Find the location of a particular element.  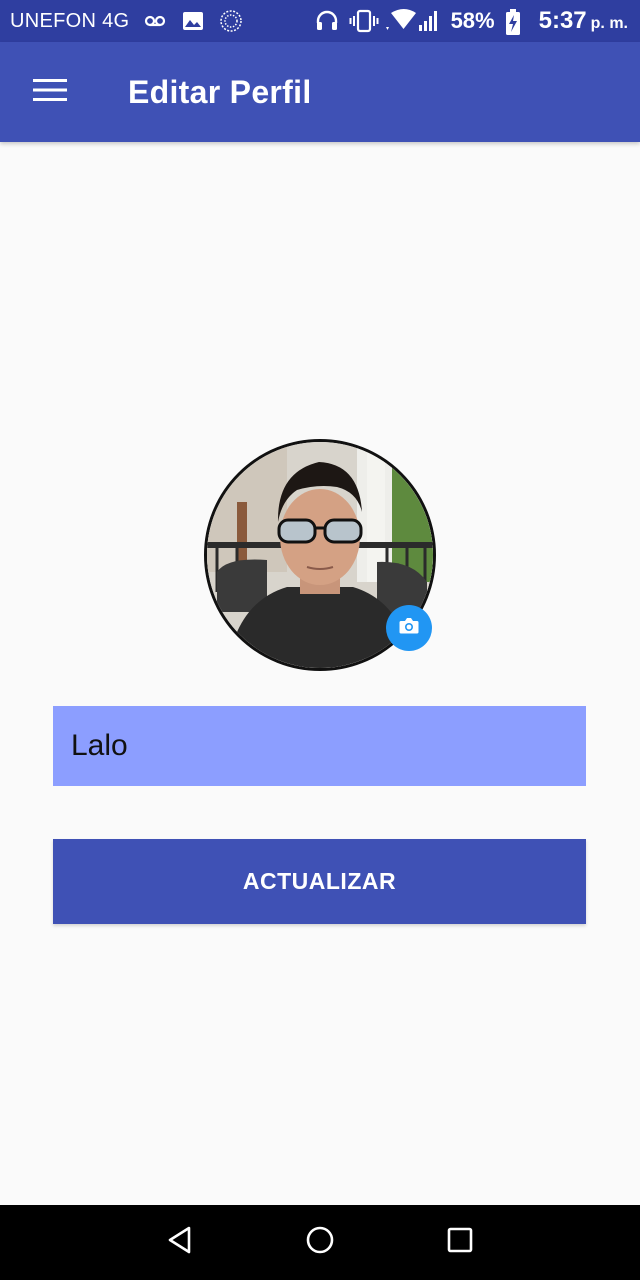

camera-icon is located at coordinates (409, 628).